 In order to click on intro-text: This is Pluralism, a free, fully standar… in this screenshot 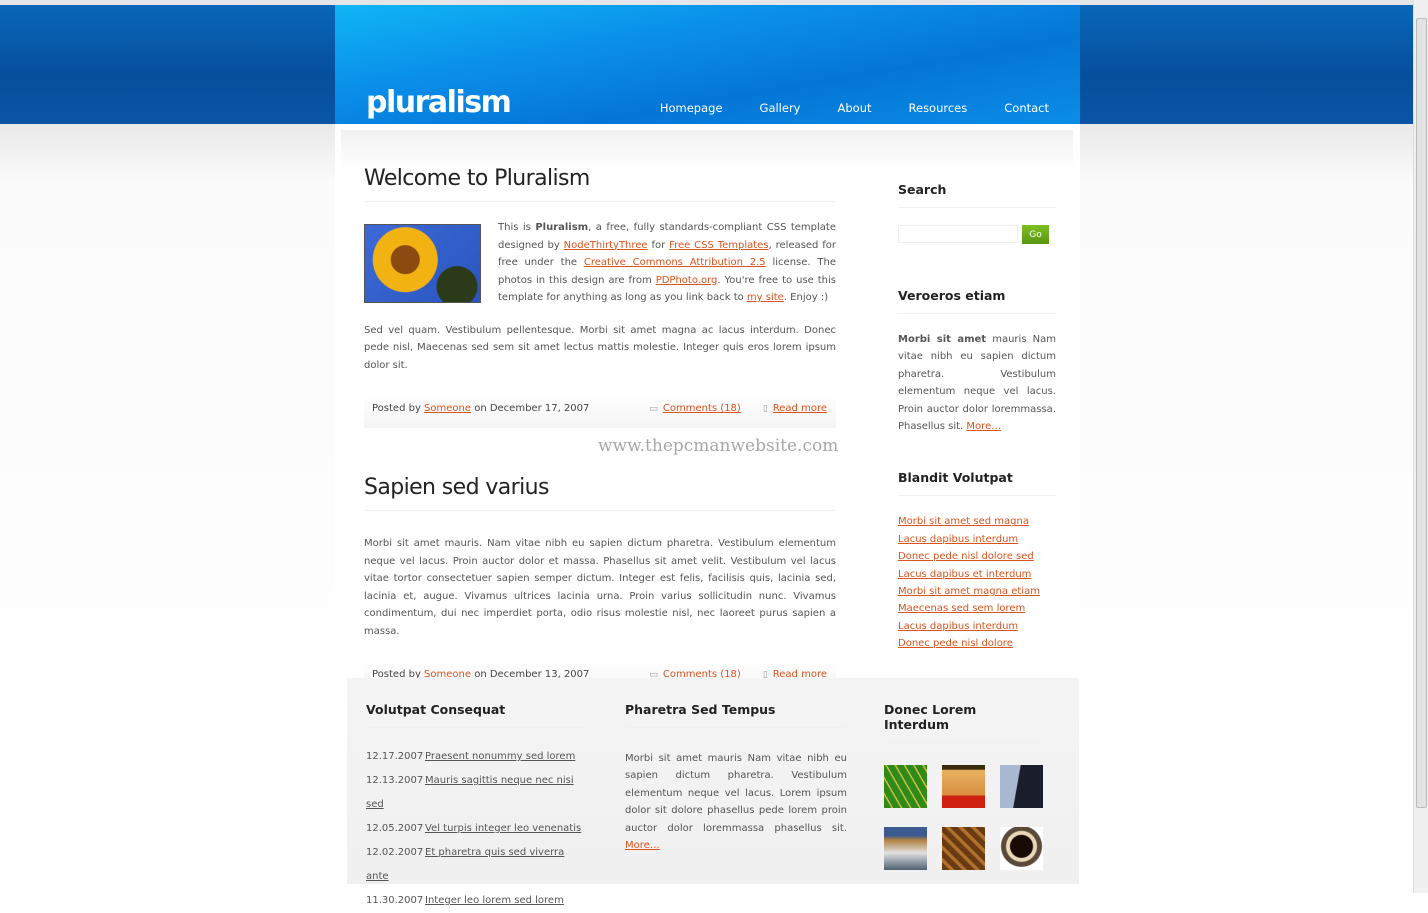, I will do `click(667, 262)`.